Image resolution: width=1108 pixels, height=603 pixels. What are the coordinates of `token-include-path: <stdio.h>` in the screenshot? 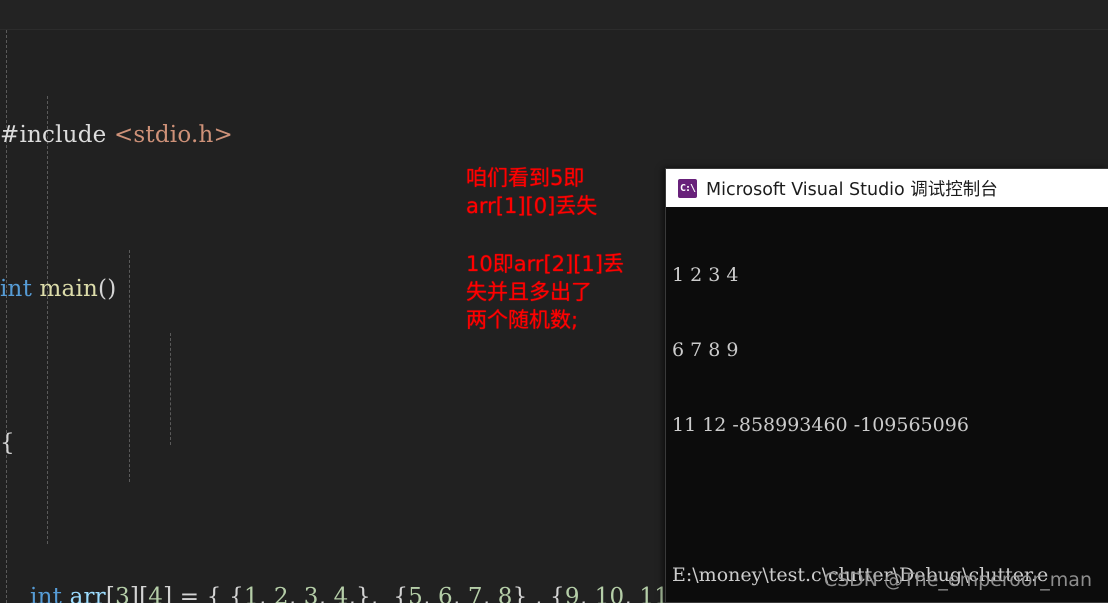 It's located at (173, 134).